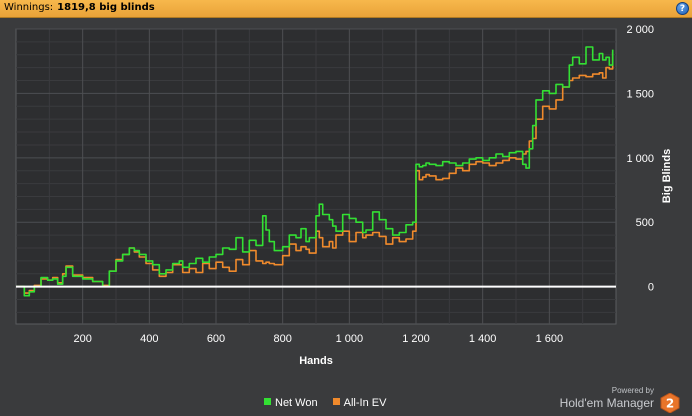 This screenshot has width=692, height=416. What do you see at coordinates (645, 223) in the screenshot?
I see `y-tick-label: 500` at bounding box center [645, 223].